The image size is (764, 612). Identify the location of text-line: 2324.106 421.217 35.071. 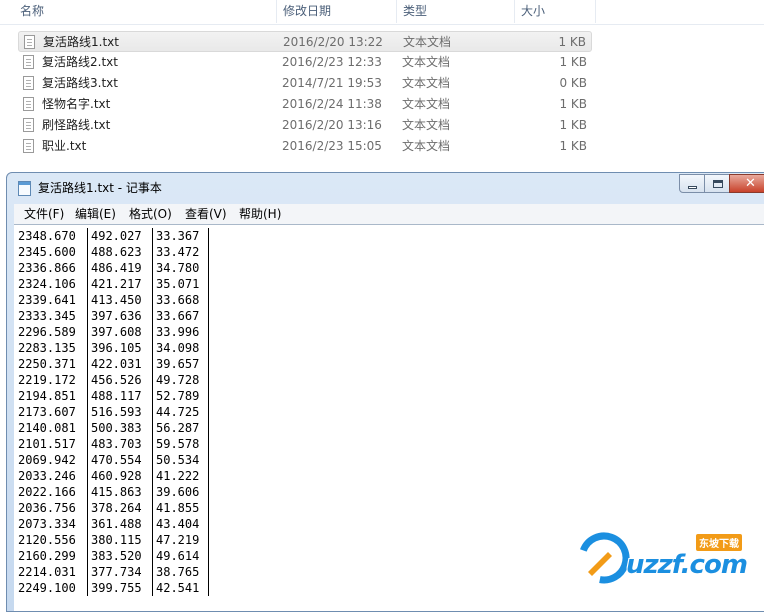
(391, 284).